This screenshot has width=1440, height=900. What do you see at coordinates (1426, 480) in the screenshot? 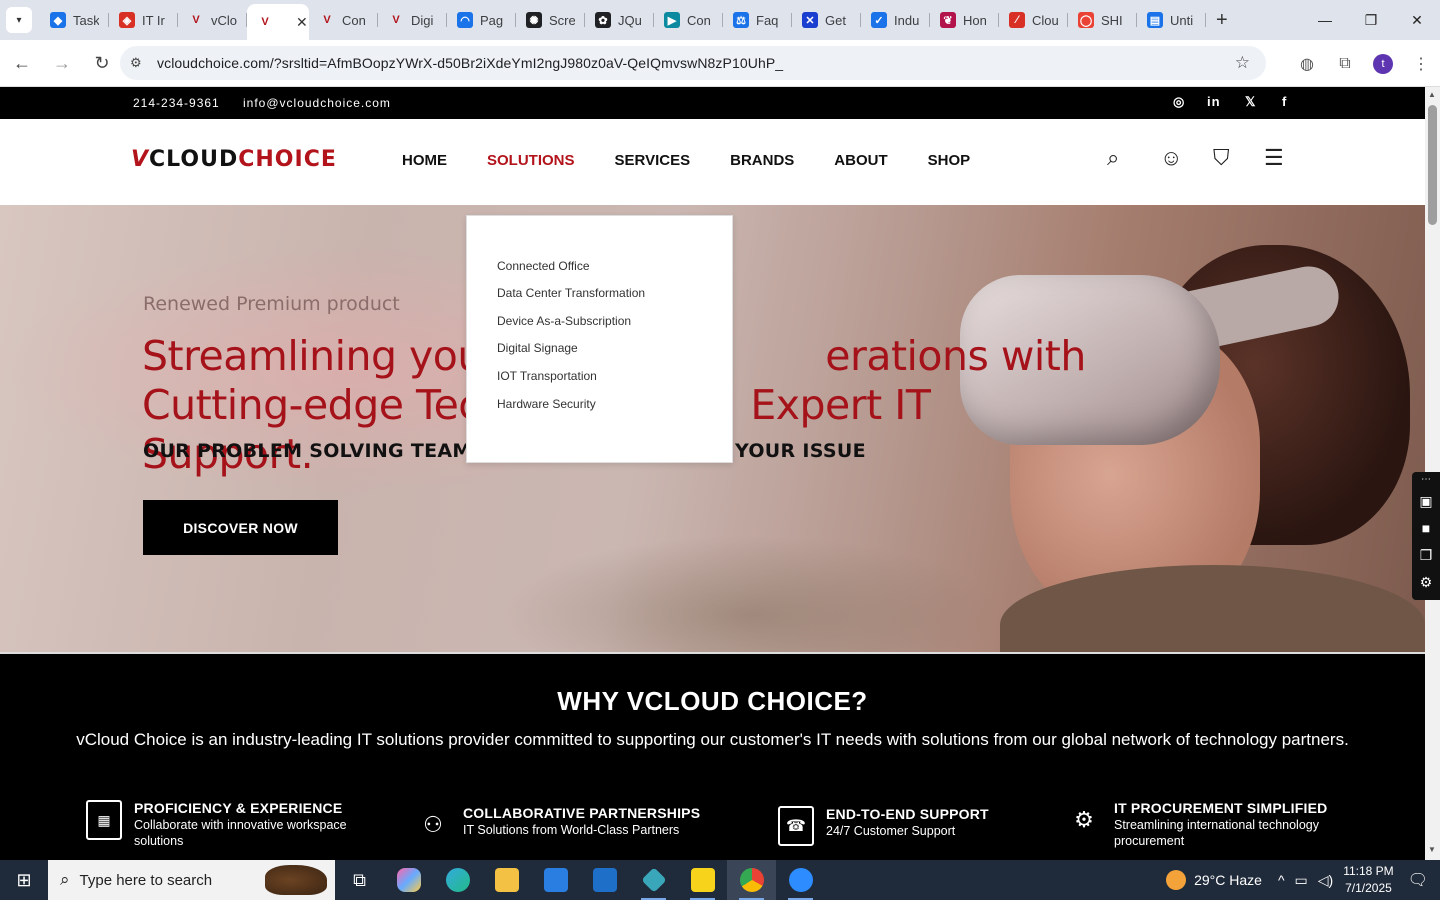
I see `extension-more-icon: ⋯` at bounding box center [1426, 480].